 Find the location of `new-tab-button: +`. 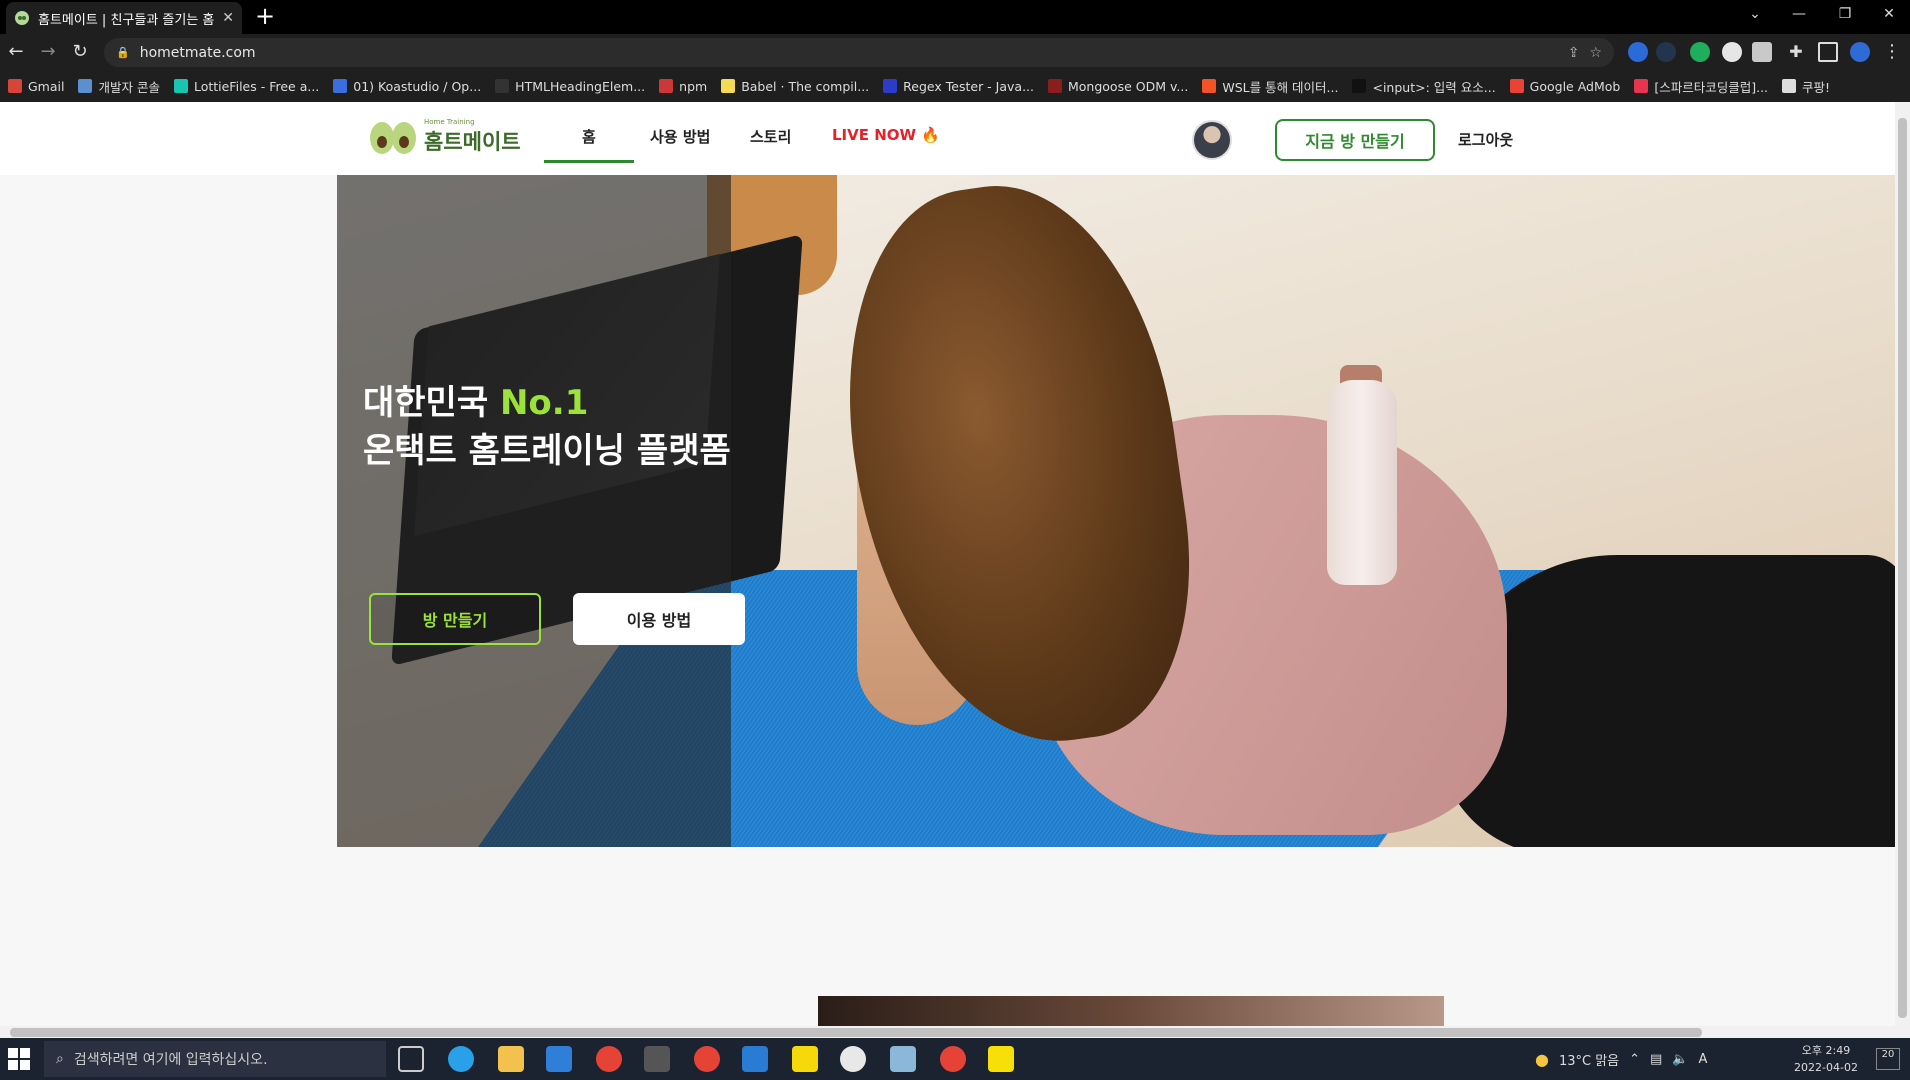

new-tab-button: + is located at coordinates (265, 17).